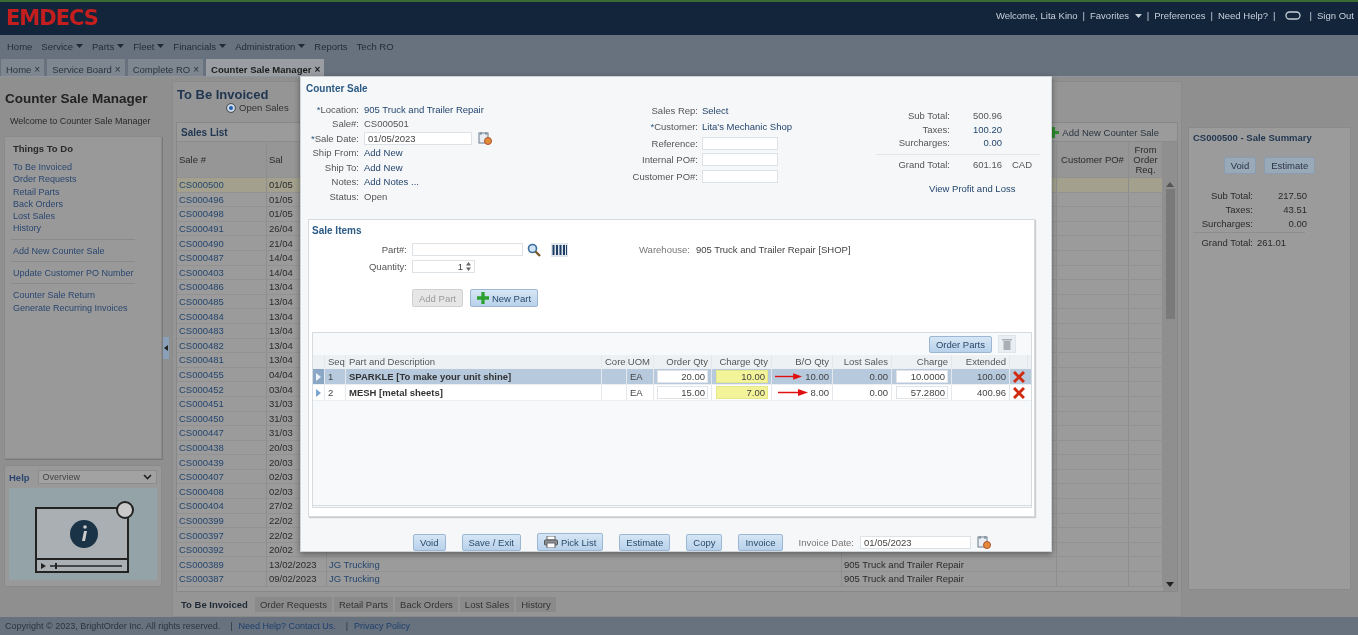 The height and width of the screenshot is (635, 1358). Describe the element at coordinates (165, 67) in the screenshot. I see `tab: Complete RO ×` at that location.